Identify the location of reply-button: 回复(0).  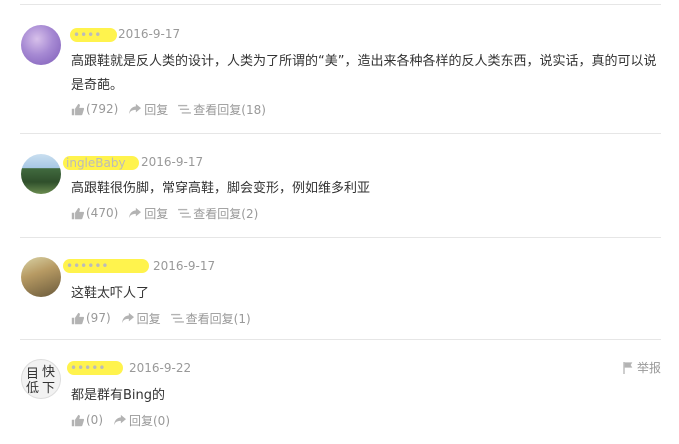
(141, 420).